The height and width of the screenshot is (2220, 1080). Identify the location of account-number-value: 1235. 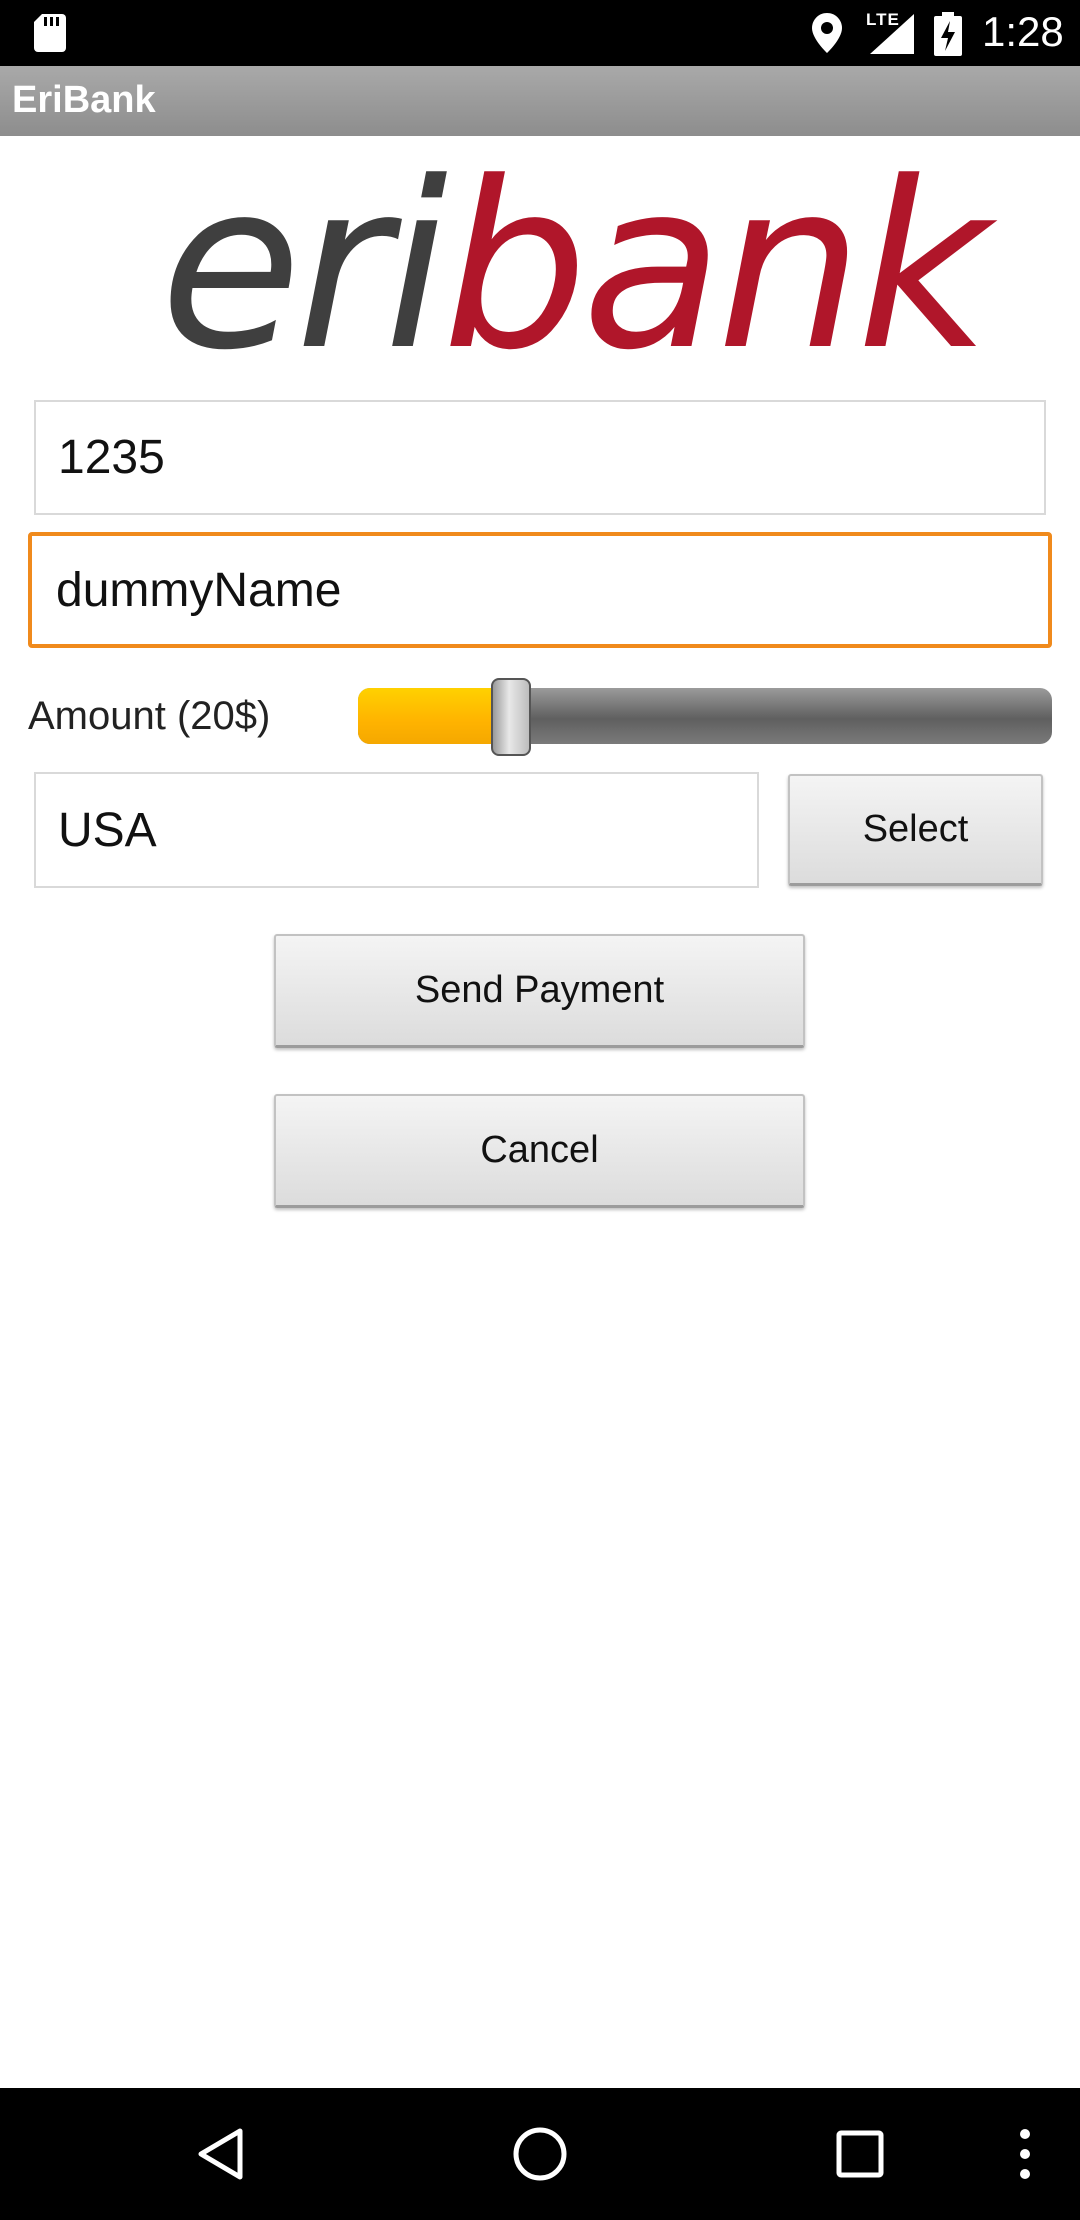
(111, 457).